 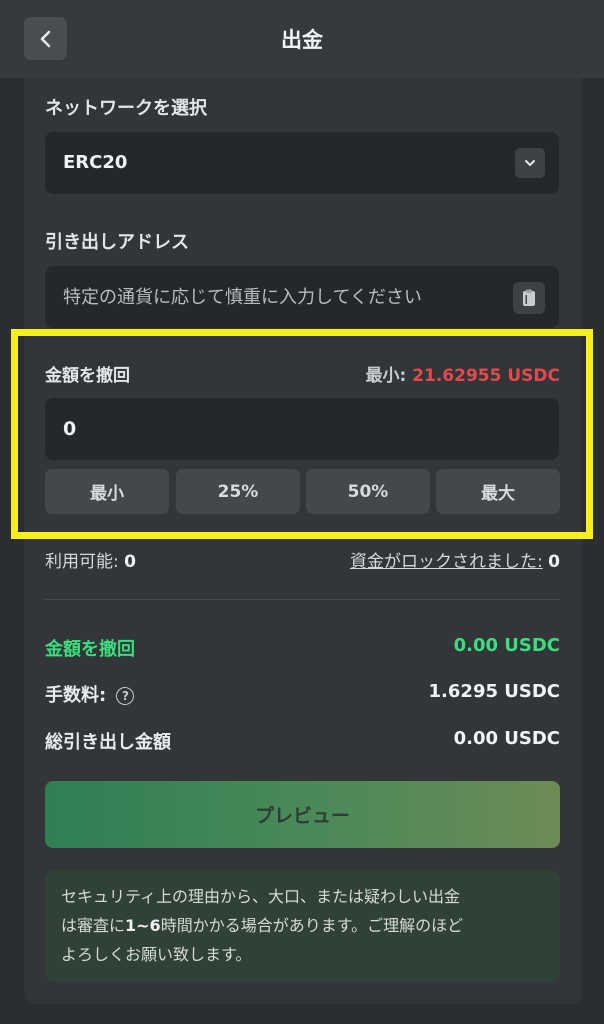 What do you see at coordinates (117, 242) in the screenshot?
I see `address-label: 引き出しアドレス` at bounding box center [117, 242].